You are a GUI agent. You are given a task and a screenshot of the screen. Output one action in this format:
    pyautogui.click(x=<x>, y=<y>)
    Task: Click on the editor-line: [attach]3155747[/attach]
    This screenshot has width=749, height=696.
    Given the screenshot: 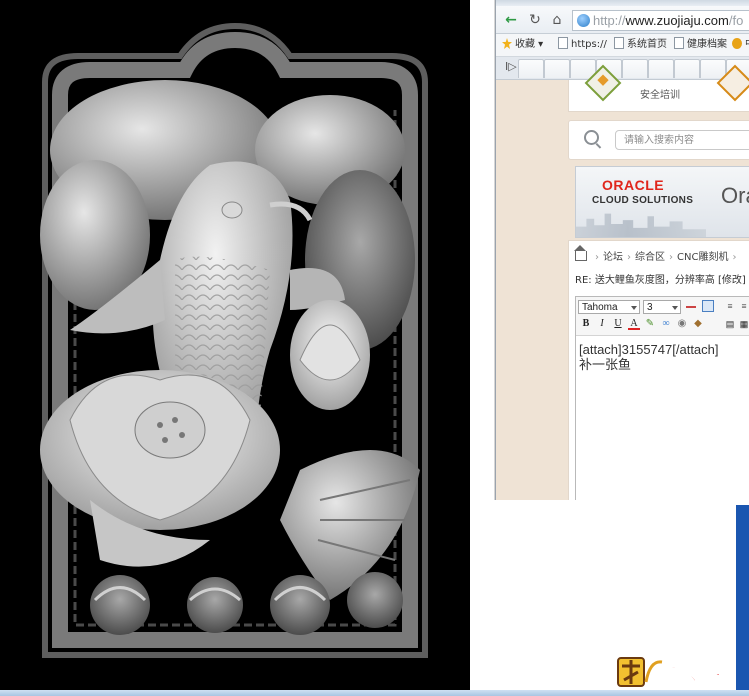 What is the action you would take?
    pyautogui.click(x=649, y=349)
    